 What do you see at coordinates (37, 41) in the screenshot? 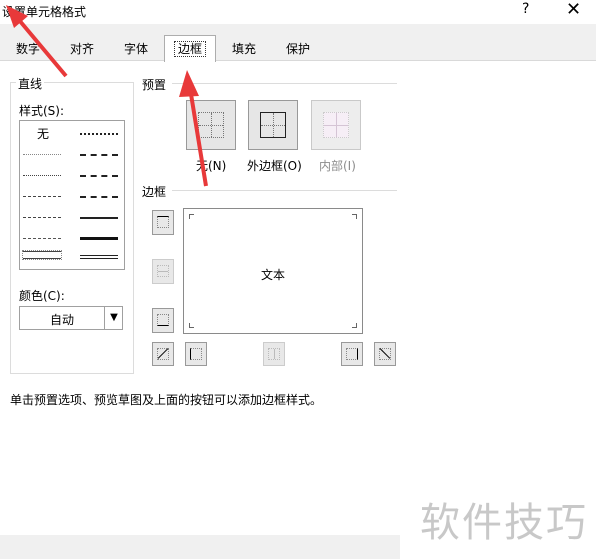
I see `arrow-to-title` at bounding box center [37, 41].